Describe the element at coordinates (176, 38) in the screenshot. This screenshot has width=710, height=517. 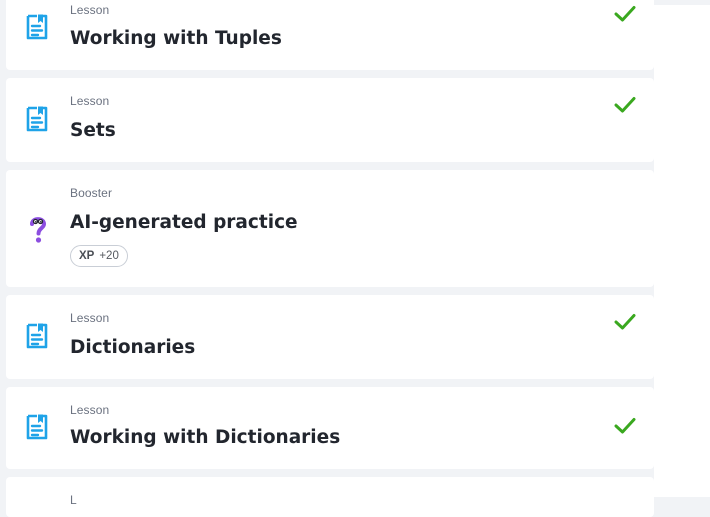
I see `item-title: Working with Tuples` at that location.